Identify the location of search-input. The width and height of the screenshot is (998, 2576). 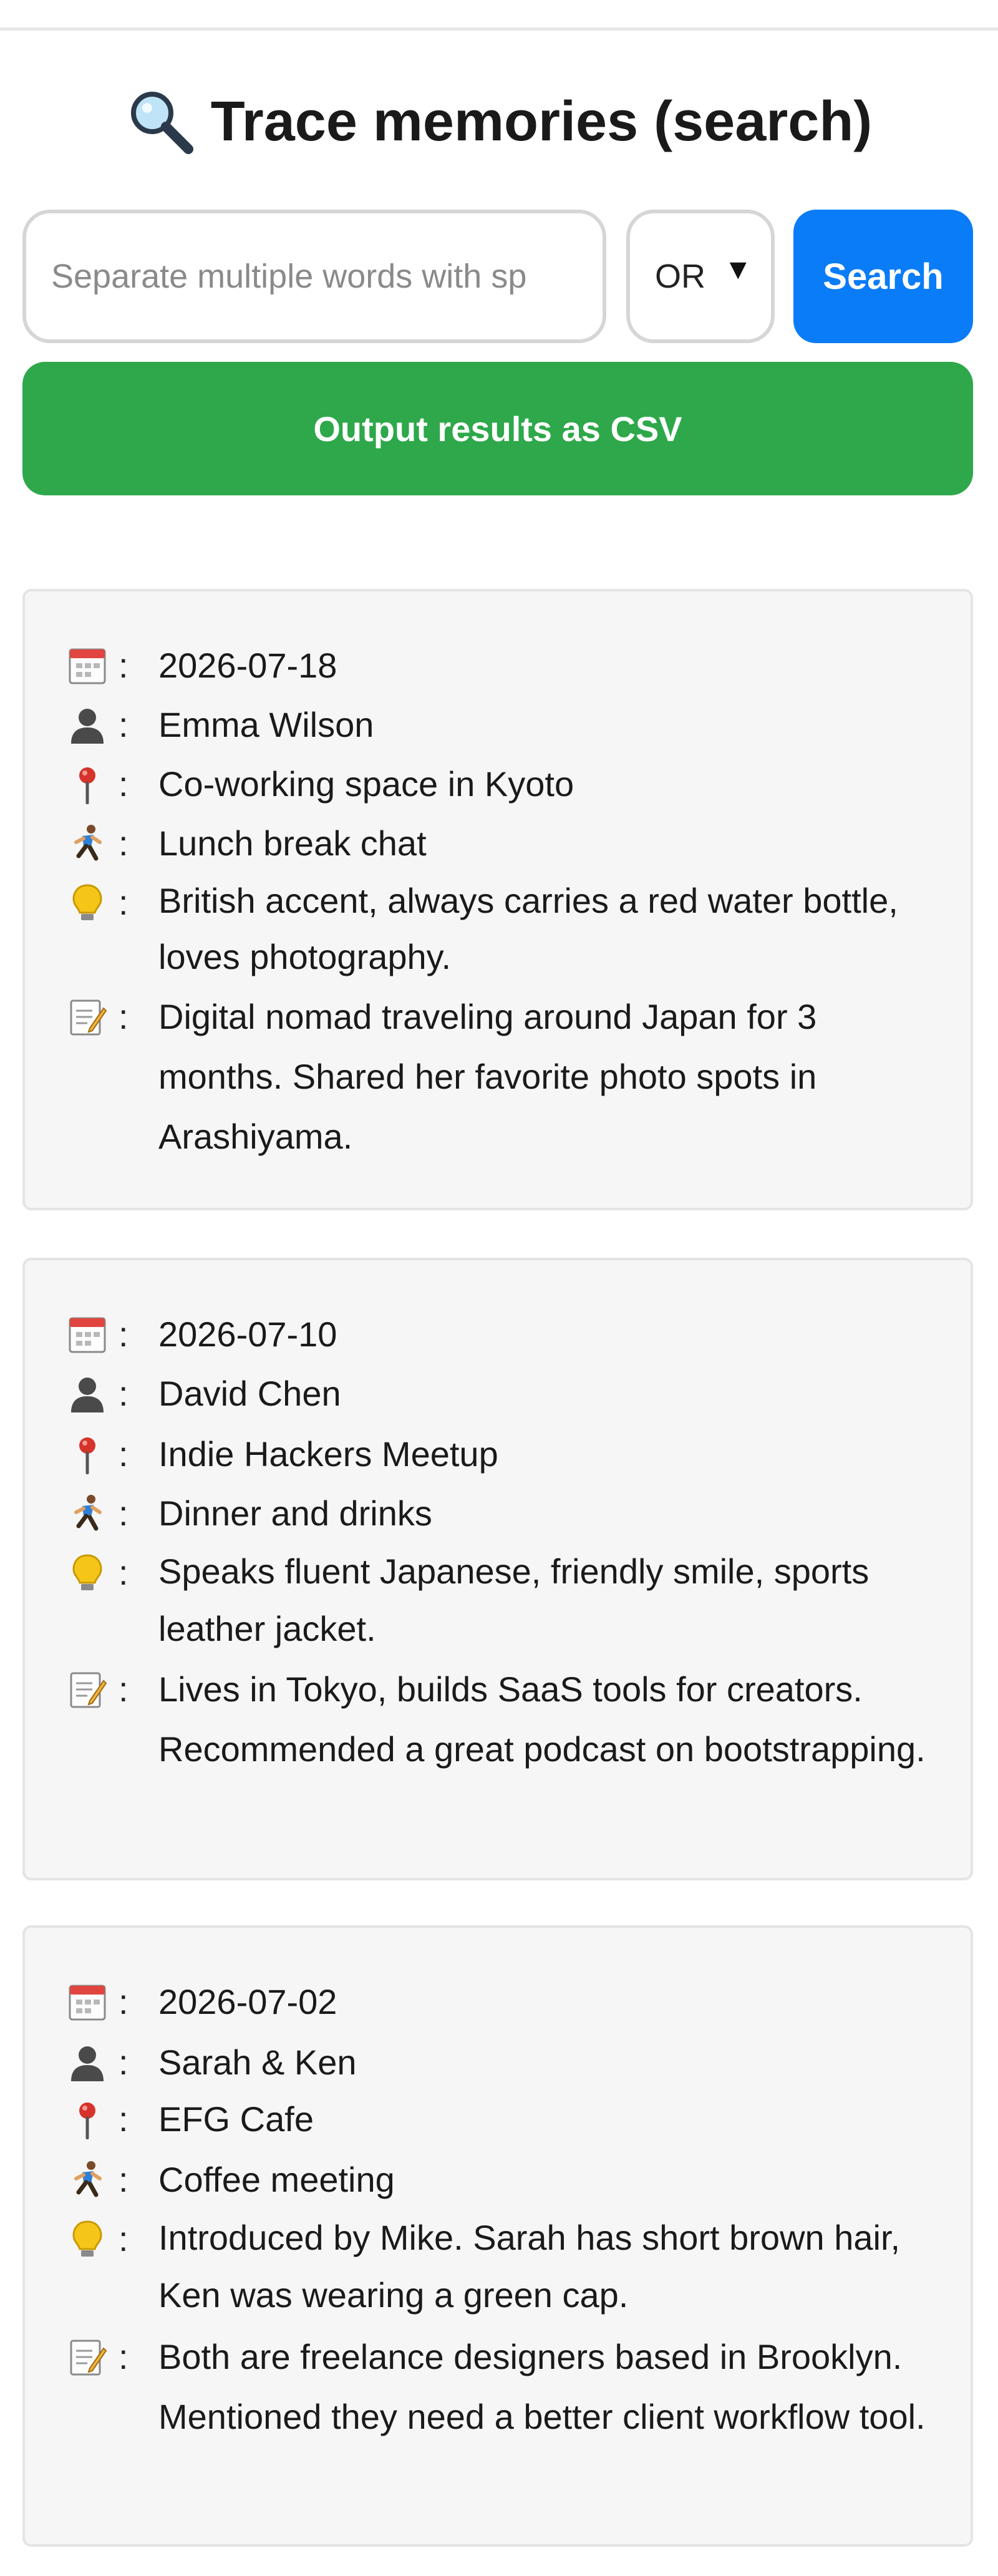
(314, 276).